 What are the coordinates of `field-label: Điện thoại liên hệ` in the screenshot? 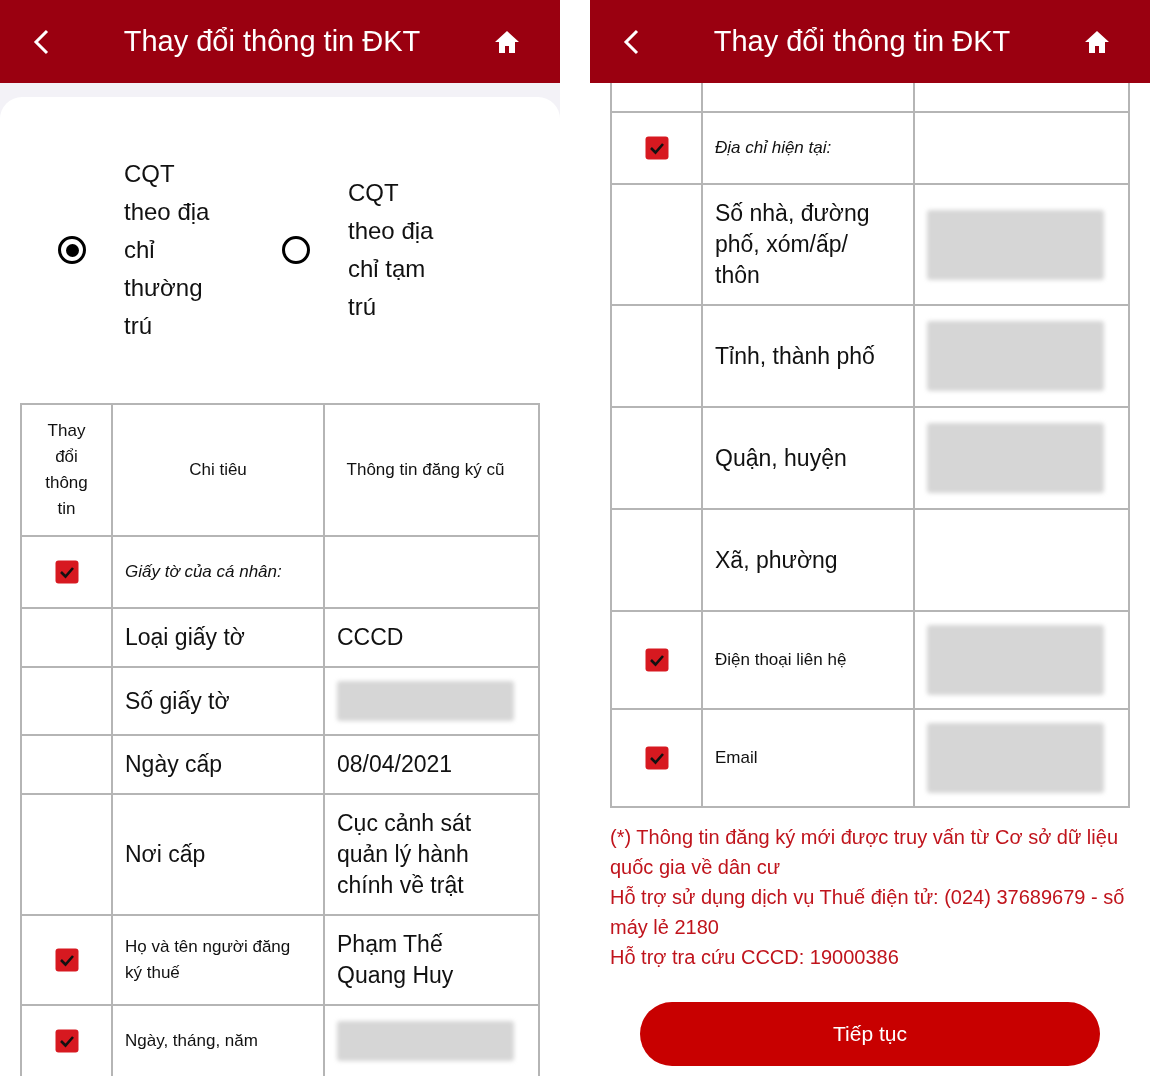 It's located at (781, 660).